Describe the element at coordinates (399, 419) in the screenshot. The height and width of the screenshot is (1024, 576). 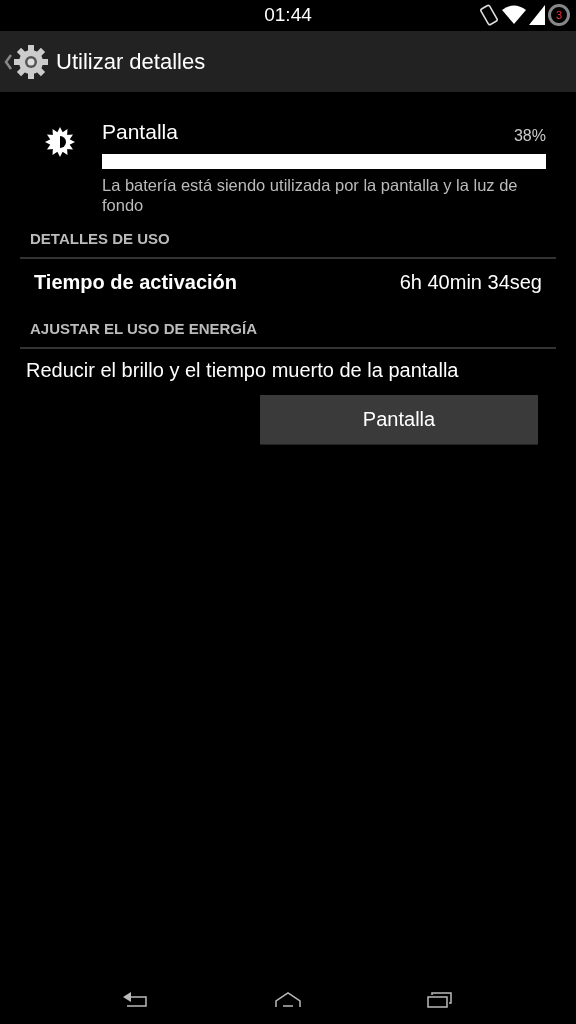
I see `screen-settings-button: Pantalla` at that location.